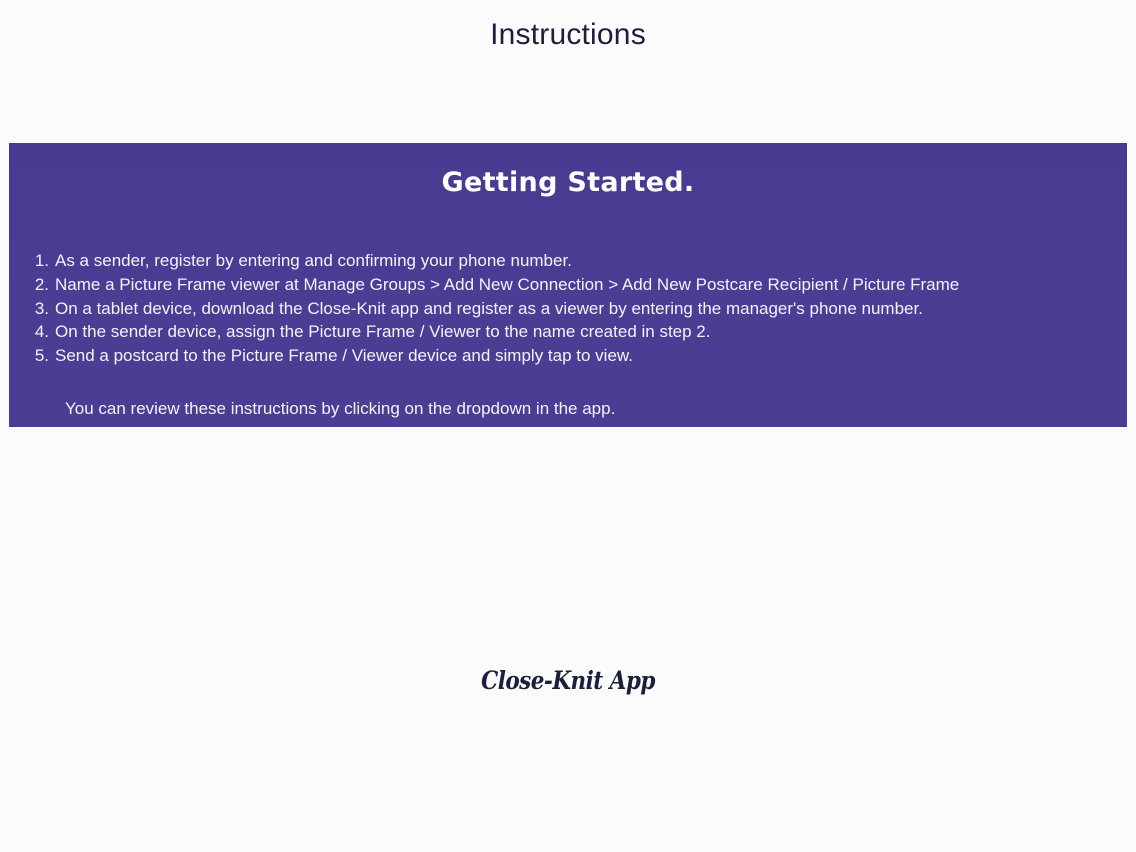  What do you see at coordinates (41, 260) in the screenshot?
I see `step-number: 1.` at bounding box center [41, 260].